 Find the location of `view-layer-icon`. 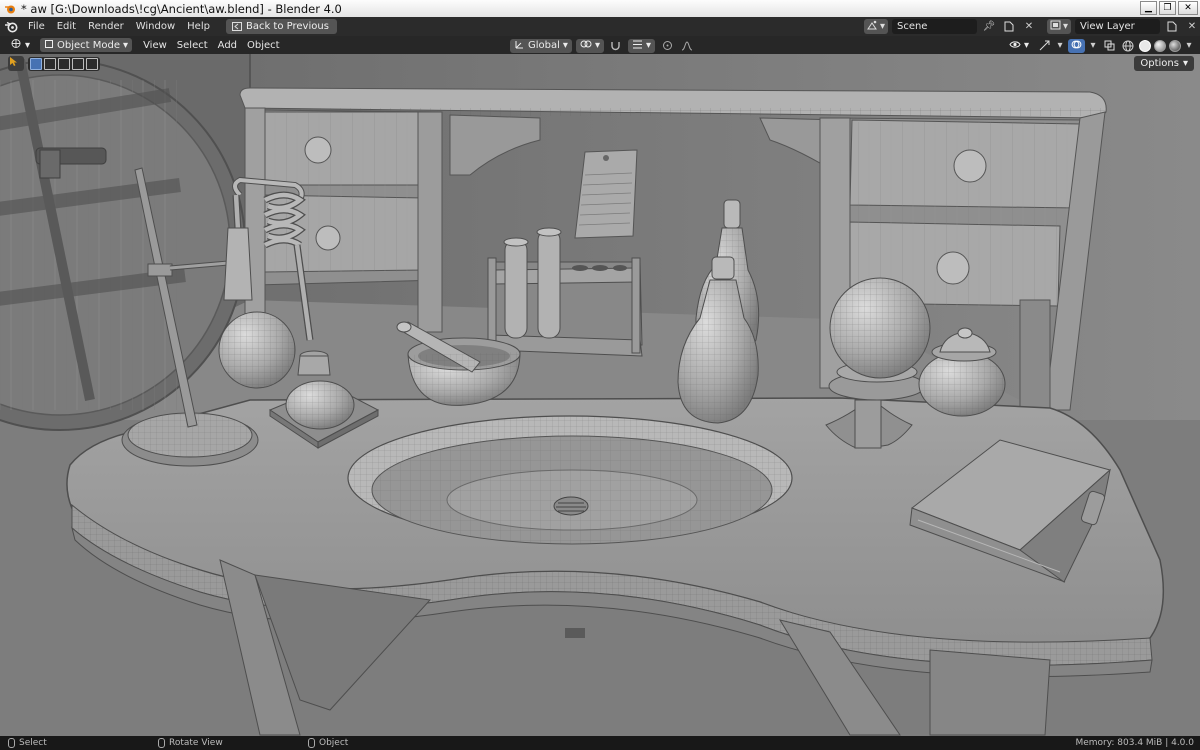

view-layer-icon is located at coordinates (1055, 26).